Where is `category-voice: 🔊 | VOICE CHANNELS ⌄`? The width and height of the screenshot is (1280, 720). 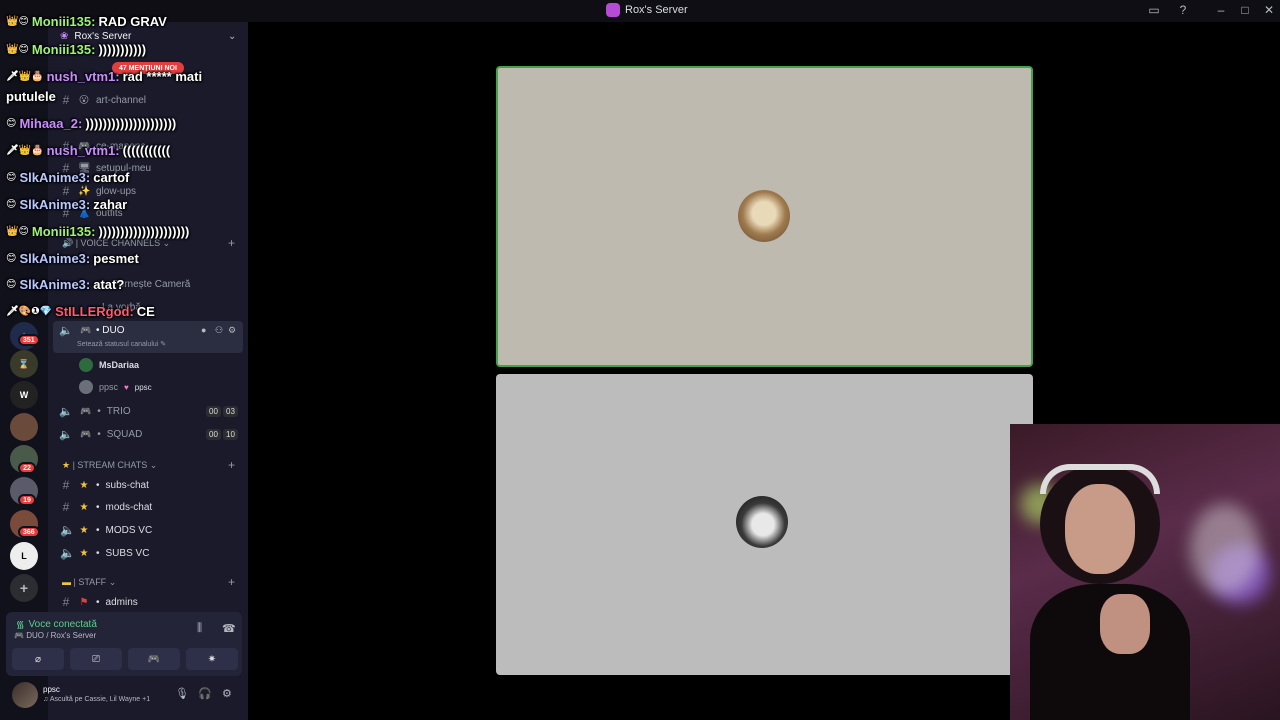 category-voice: 🔊 | VOICE CHANNELS ⌄ is located at coordinates (116, 243).